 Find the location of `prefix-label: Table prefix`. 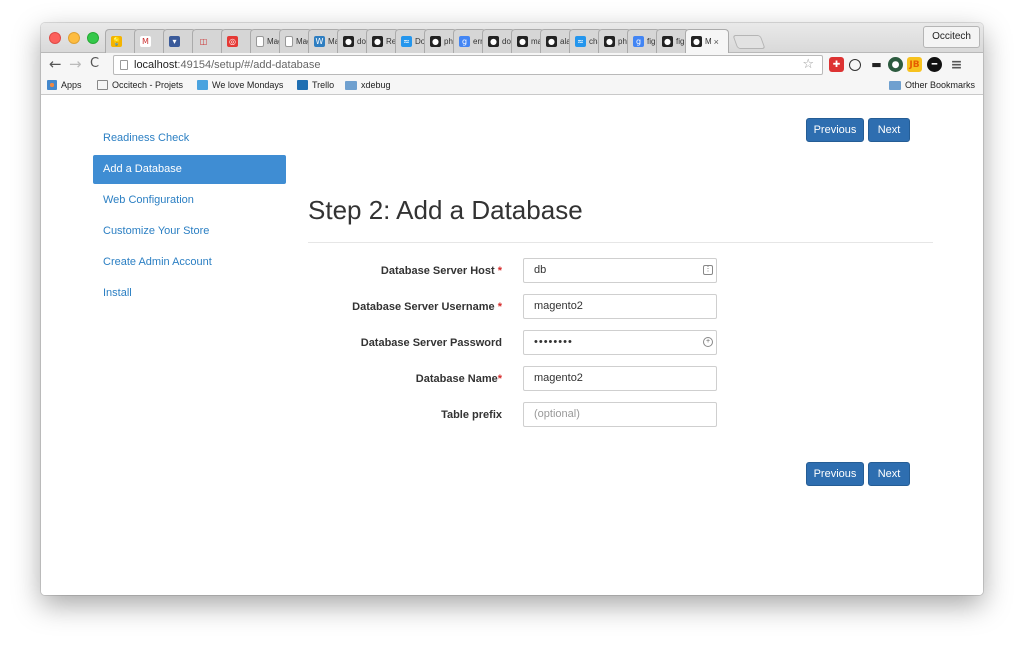

prefix-label: Table prefix is located at coordinates (471, 415).